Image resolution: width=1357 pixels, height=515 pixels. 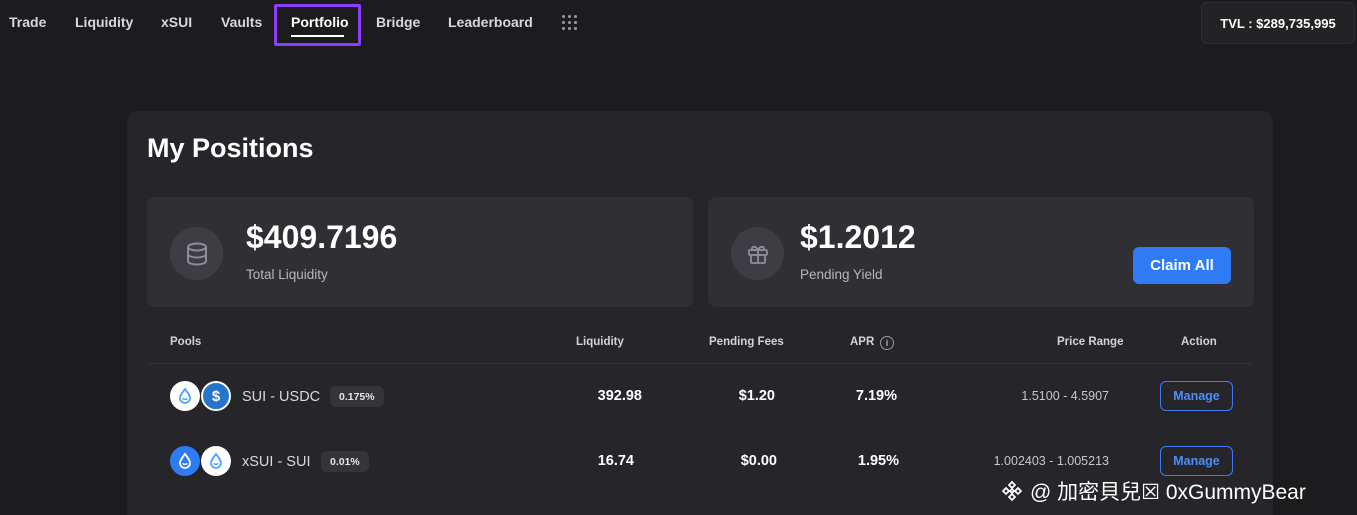 What do you see at coordinates (281, 397) in the screenshot?
I see `pool-pair-label: SUI - USDC` at bounding box center [281, 397].